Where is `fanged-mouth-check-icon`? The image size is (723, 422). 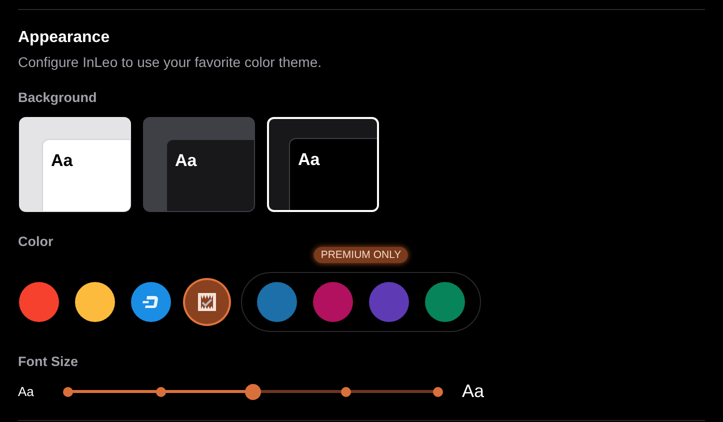 fanged-mouth-check-icon is located at coordinates (207, 302).